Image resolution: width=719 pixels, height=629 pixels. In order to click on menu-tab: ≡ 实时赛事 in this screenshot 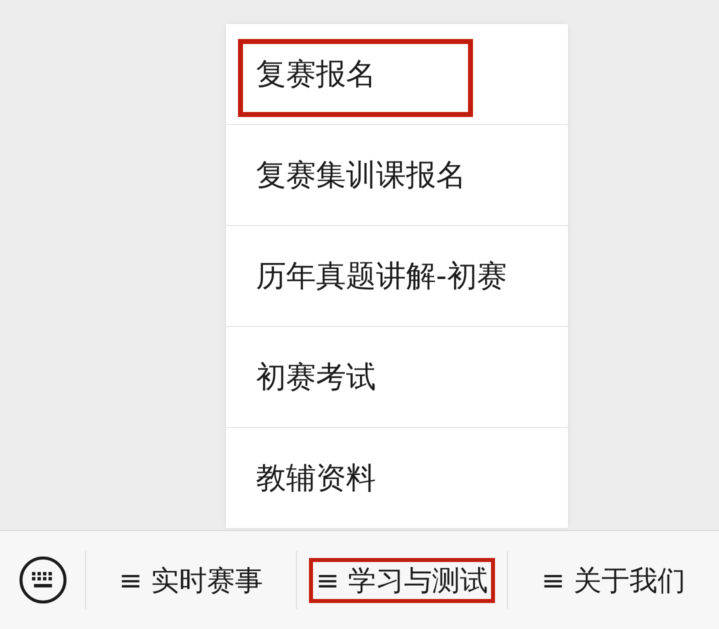, I will do `click(191, 580)`.